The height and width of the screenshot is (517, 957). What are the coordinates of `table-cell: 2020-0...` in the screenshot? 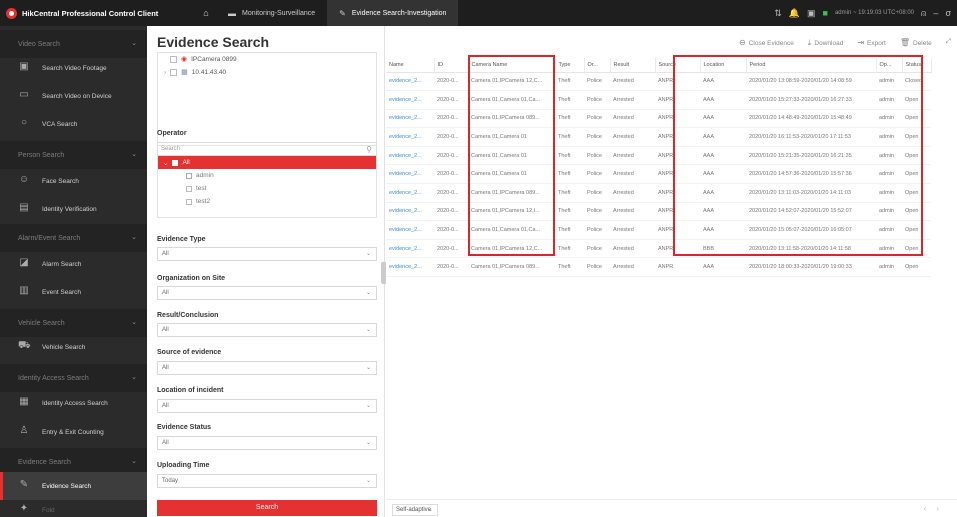 It's located at (451, 100).